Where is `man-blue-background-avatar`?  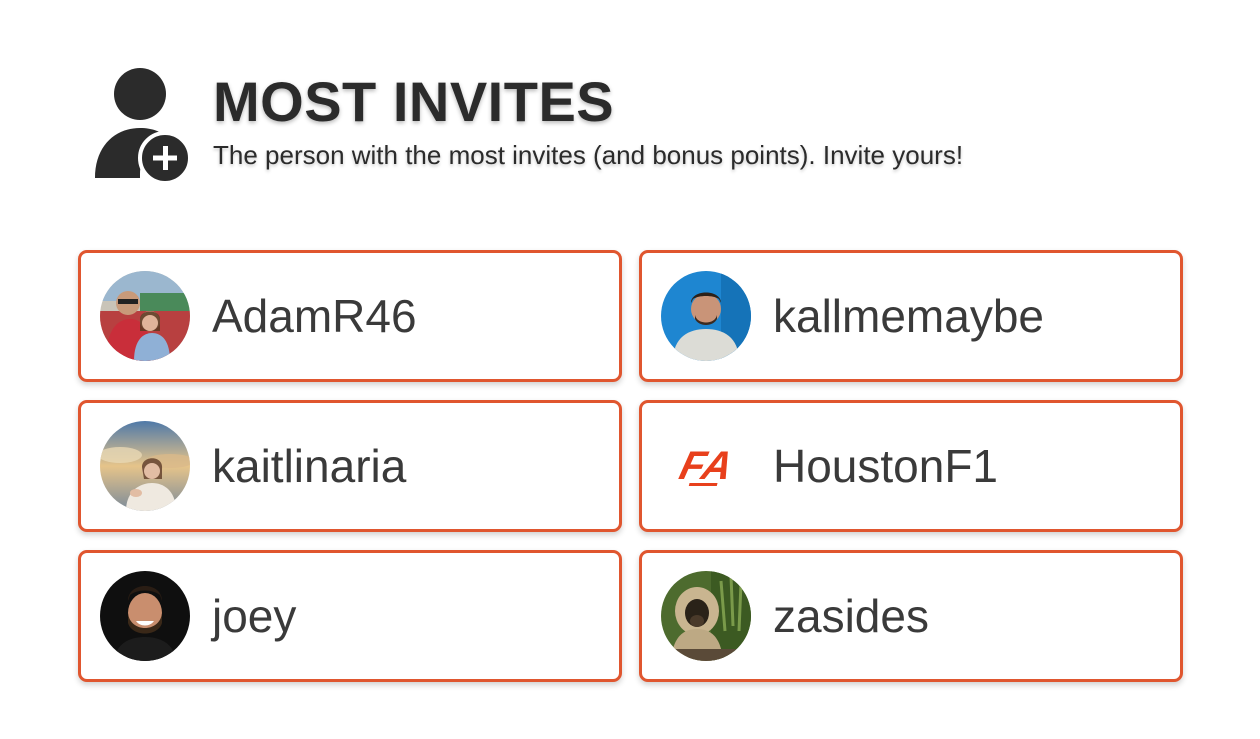 man-blue-background-avatar is located at coordinates (706, 316).